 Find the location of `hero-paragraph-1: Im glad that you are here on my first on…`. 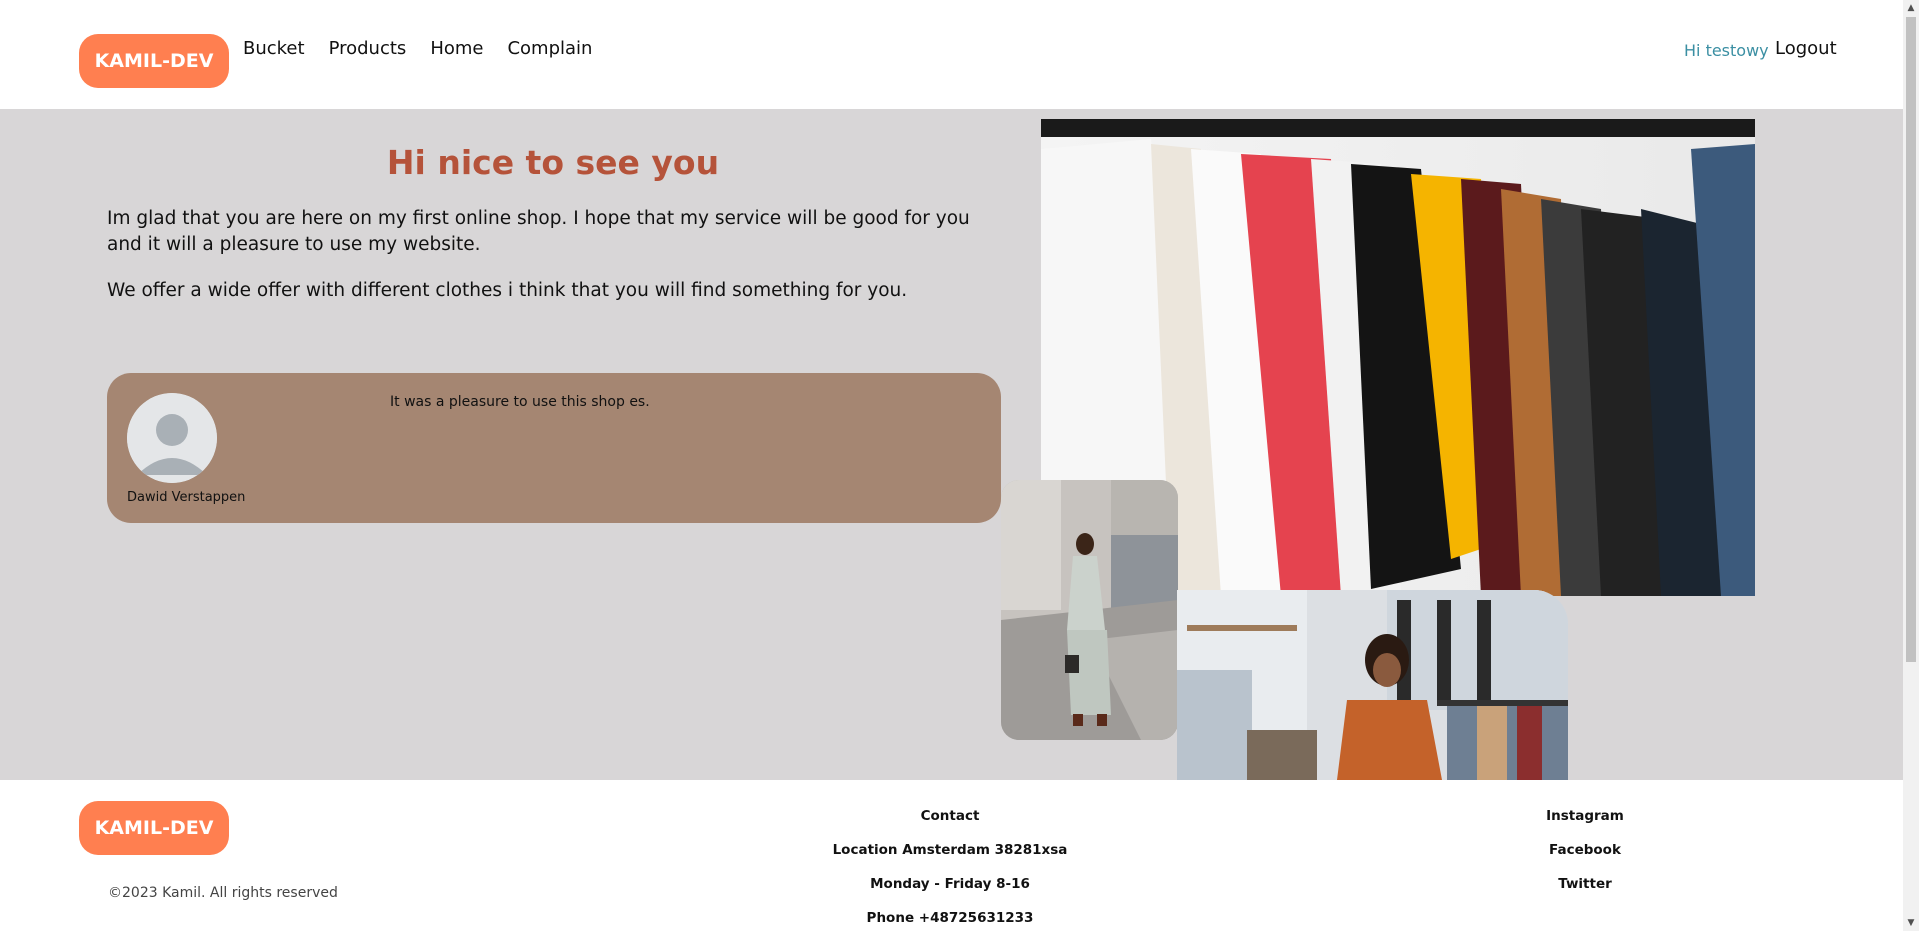

hero-paragraph-1: Im glad that you are here on my first on… is located at coordinates (538, 231).